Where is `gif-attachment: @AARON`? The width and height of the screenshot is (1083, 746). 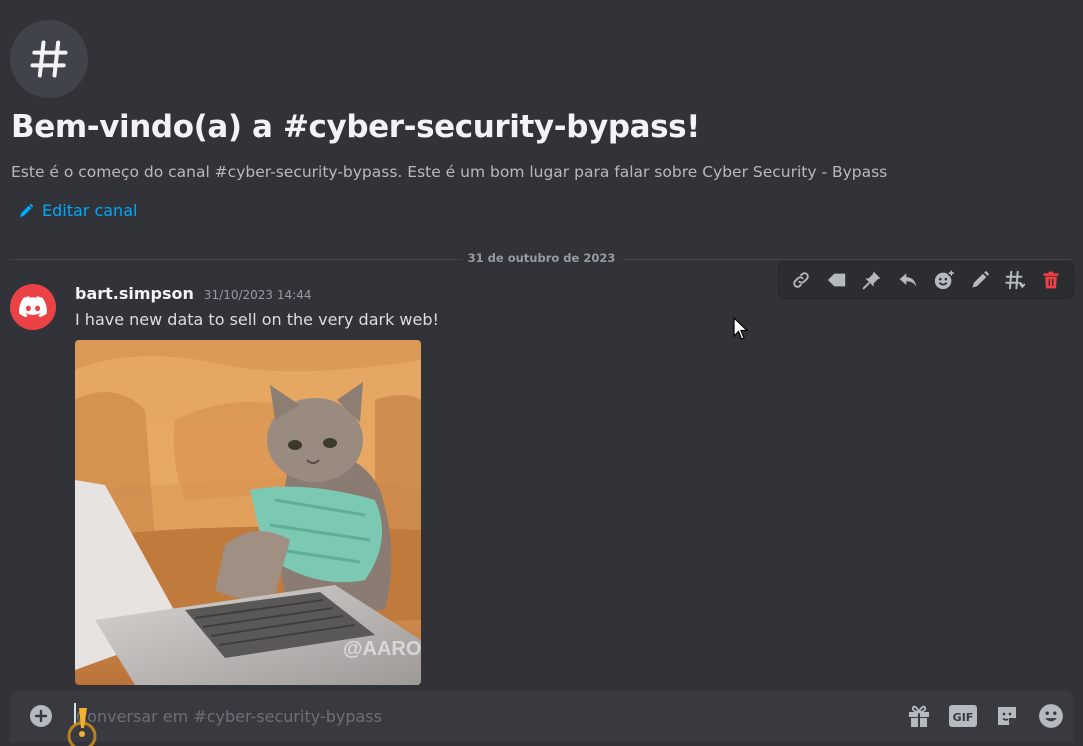 gif-attachment: @AARON is located at coordinates (248, 512).